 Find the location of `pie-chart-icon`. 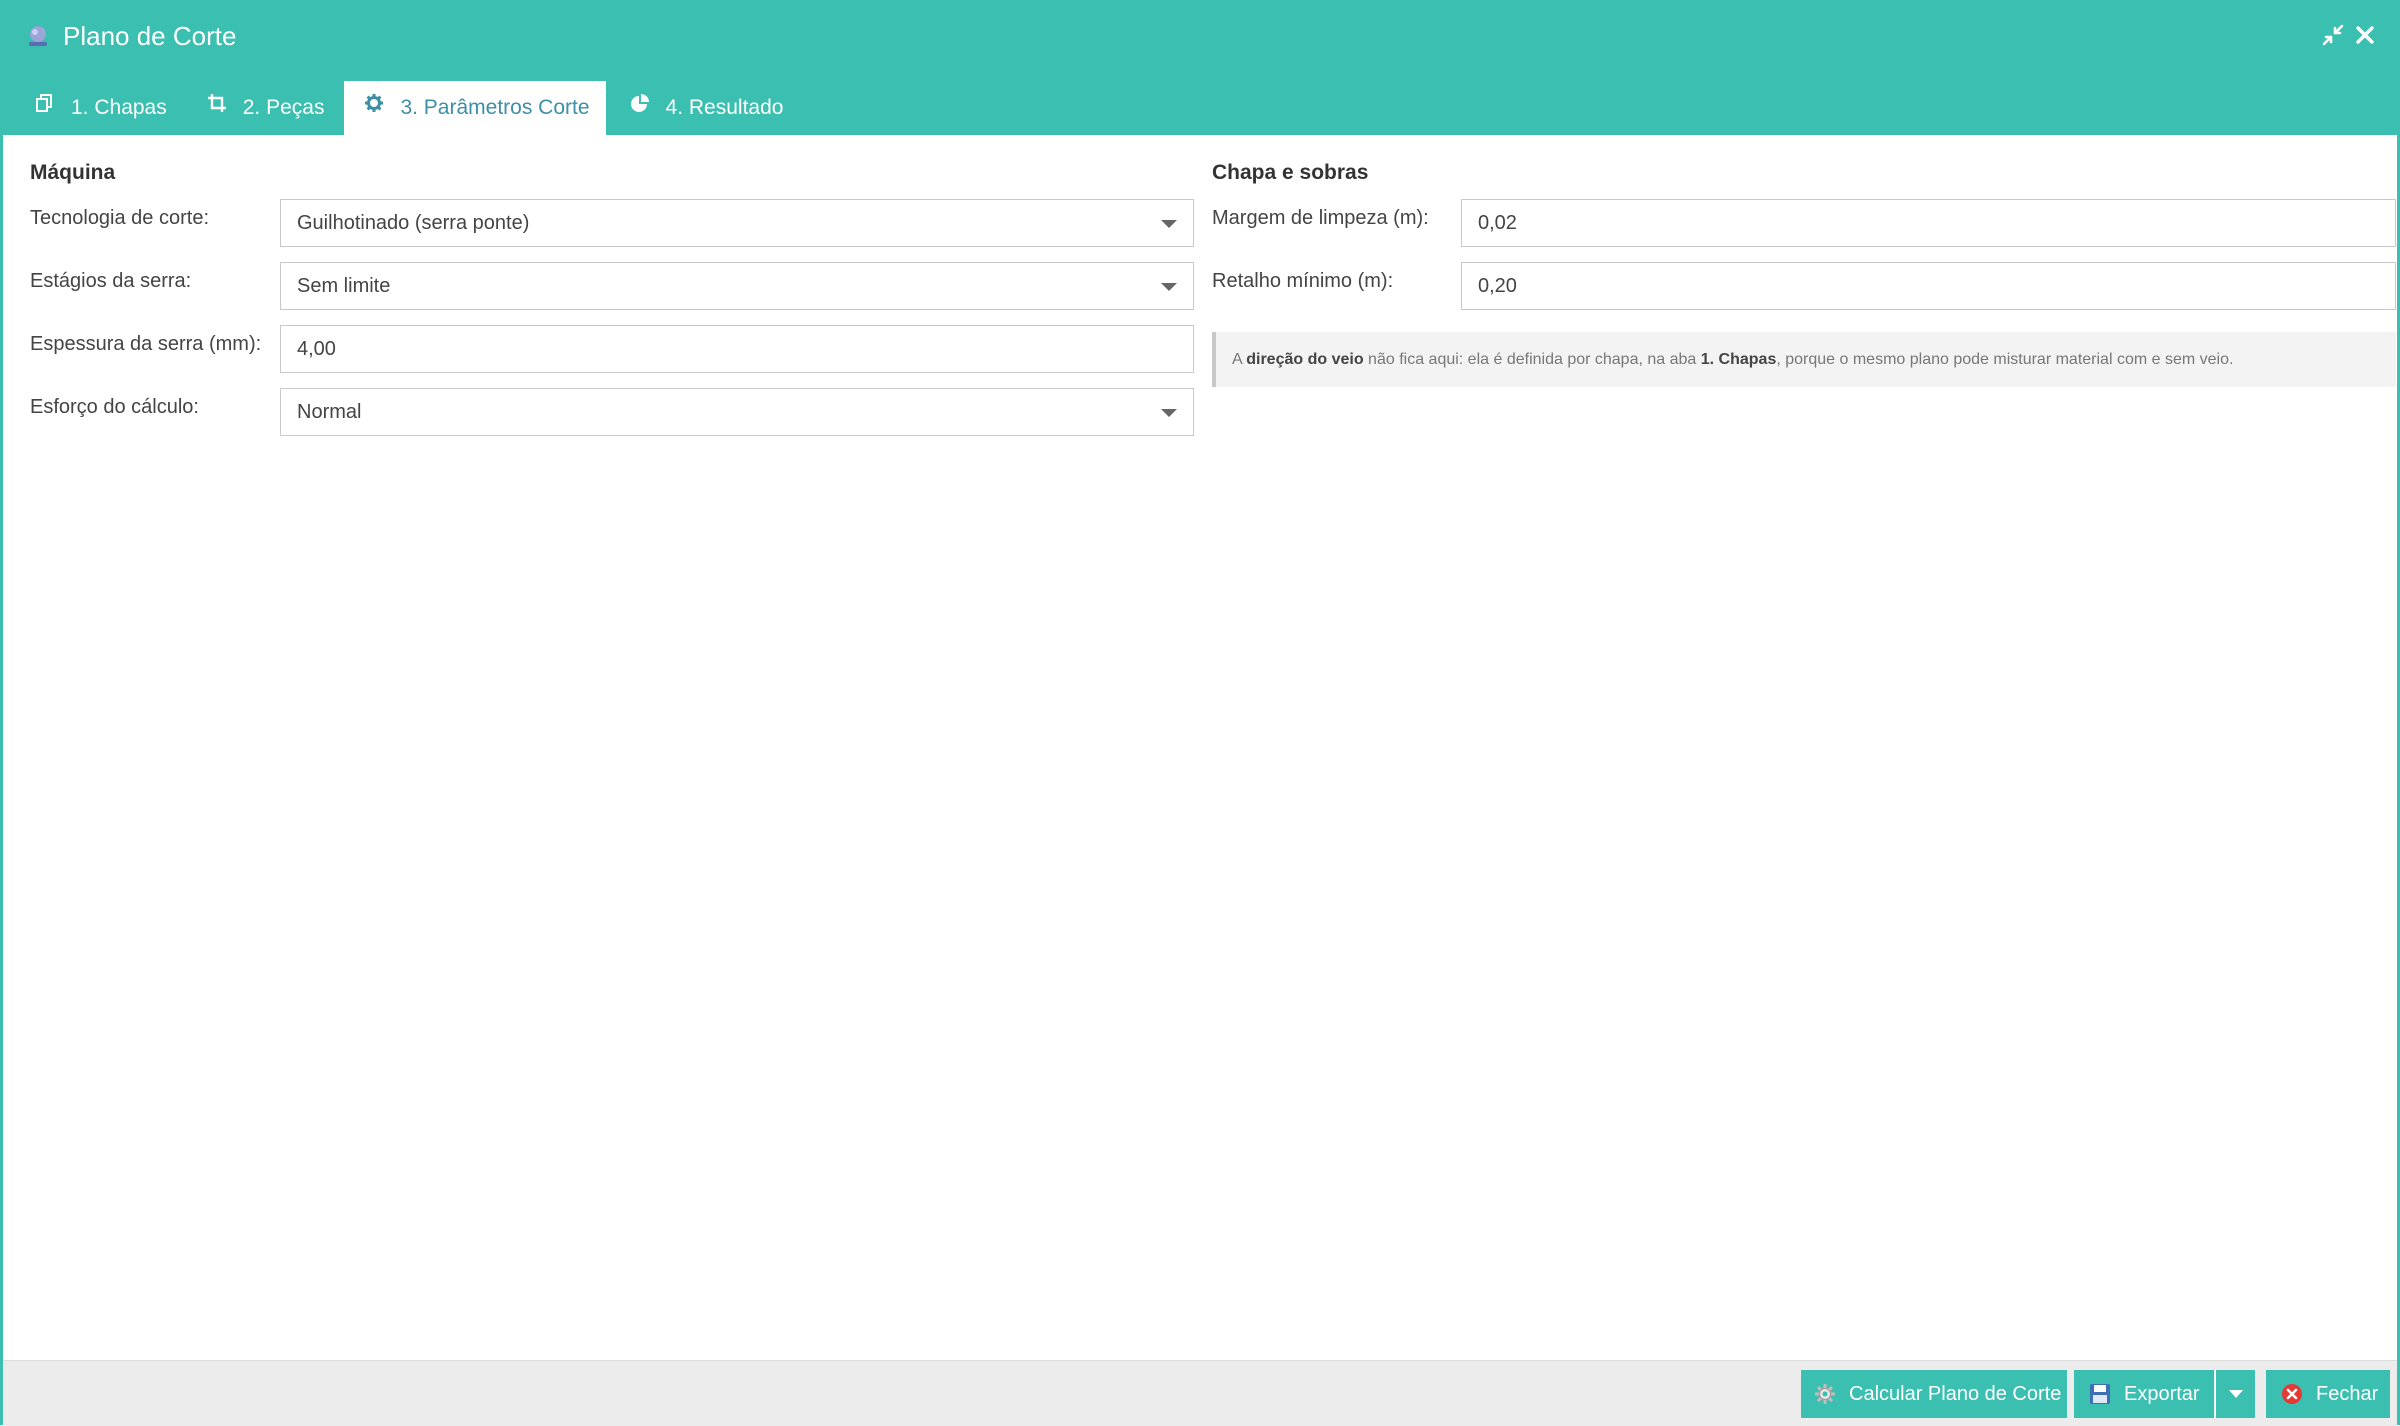

pie-chart-icon is located at coordinates (639, 103).